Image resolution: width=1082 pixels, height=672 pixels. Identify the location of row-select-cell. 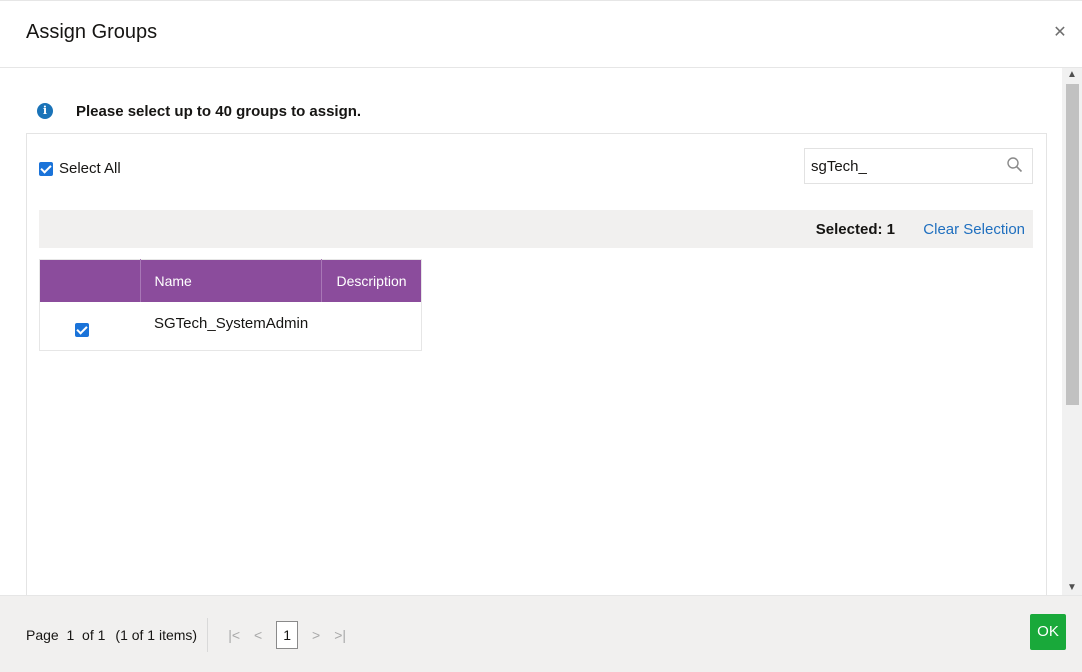
(90, 326).